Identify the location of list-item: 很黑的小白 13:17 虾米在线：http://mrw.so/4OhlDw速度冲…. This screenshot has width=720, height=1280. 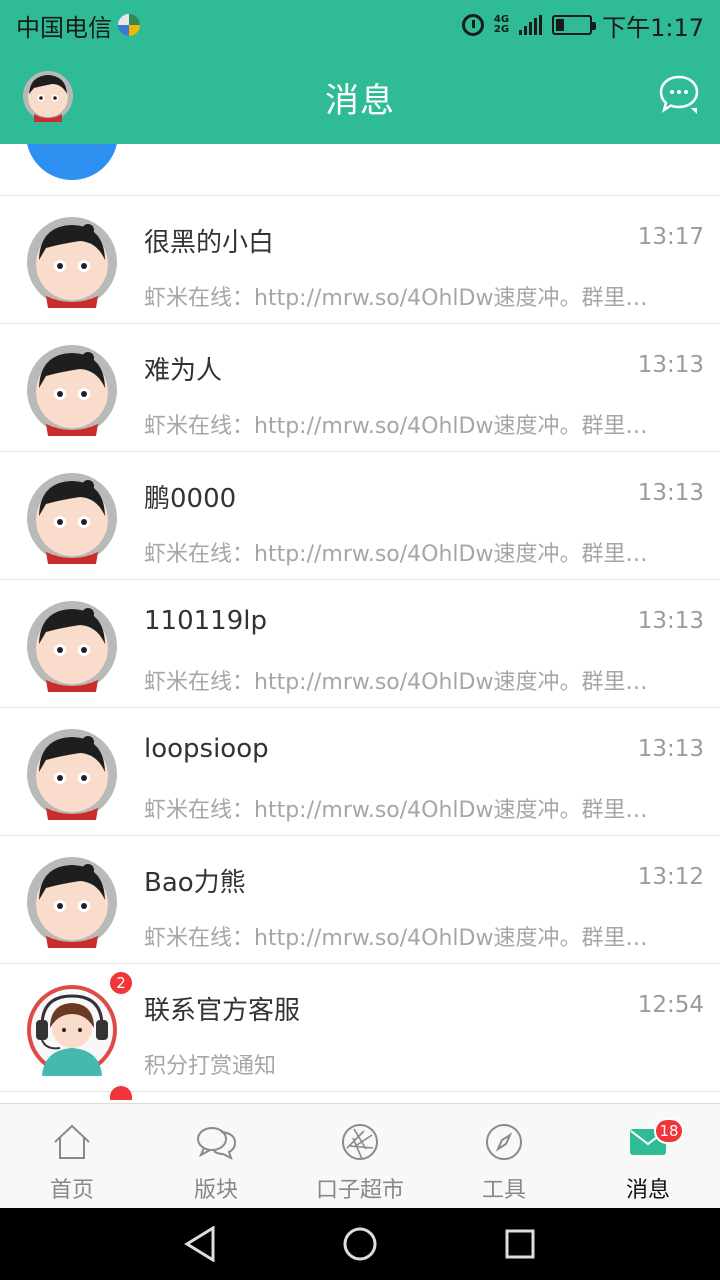
(360, 260).